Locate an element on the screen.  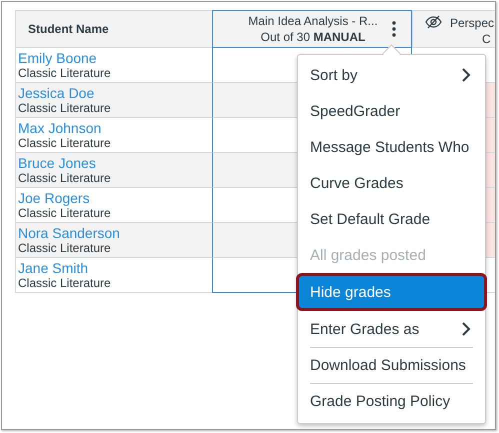
column-title: Main Idea Analysis - R... Out of 30 MANUAL is located at coordinates (313, 29).